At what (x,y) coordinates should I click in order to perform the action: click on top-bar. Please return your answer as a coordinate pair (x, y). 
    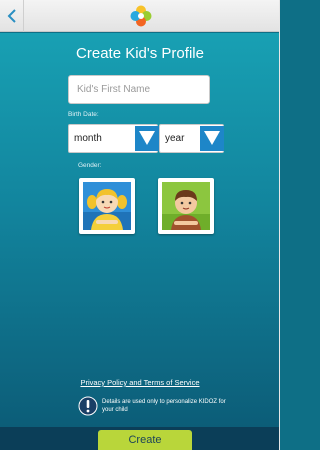
    Looking at the image, I should click on (140, 16).